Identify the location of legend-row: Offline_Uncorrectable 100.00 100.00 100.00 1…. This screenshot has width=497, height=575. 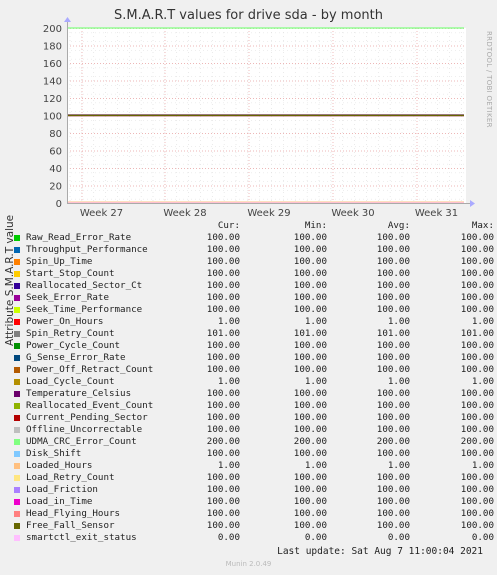
(253, 430).